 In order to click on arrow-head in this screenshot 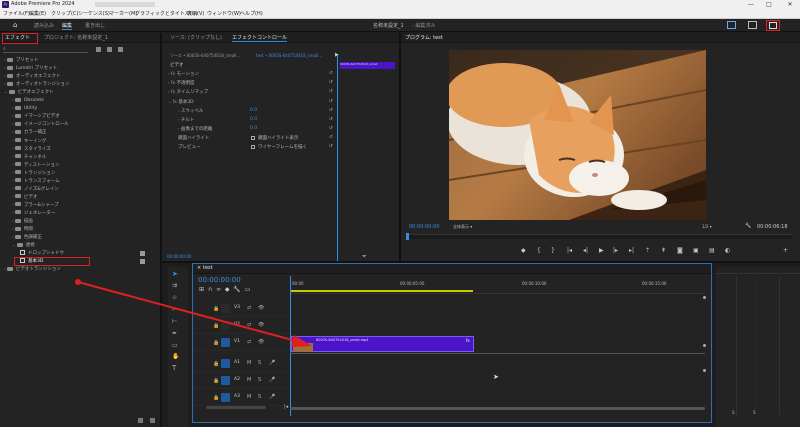, I will do `click(301, 341)`.